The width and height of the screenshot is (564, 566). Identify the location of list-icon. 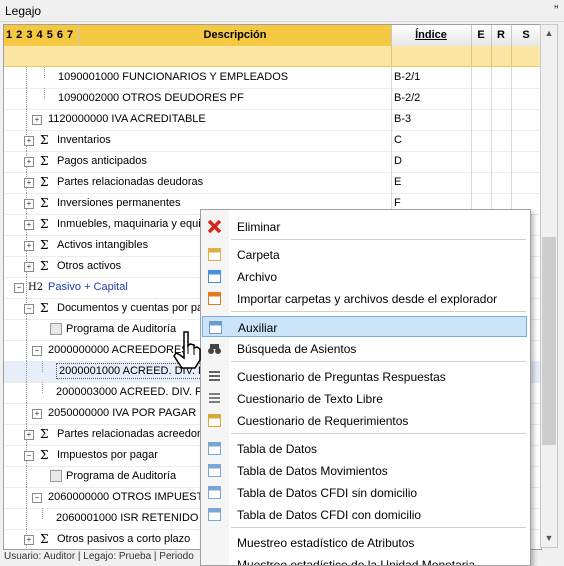
(214, 376).